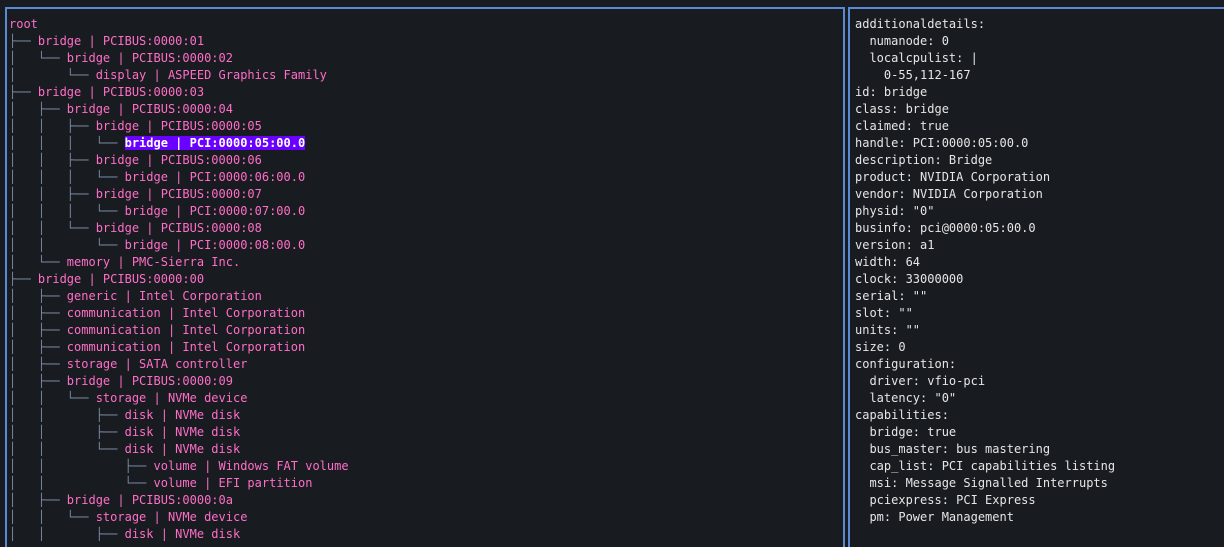 The width and height of the screenshot is (1224, 547). Describe the element at coordinates (153, 262) in the screenshot. I see `tree-node-label: memory | PMC-Sierra Inc.` at that location.